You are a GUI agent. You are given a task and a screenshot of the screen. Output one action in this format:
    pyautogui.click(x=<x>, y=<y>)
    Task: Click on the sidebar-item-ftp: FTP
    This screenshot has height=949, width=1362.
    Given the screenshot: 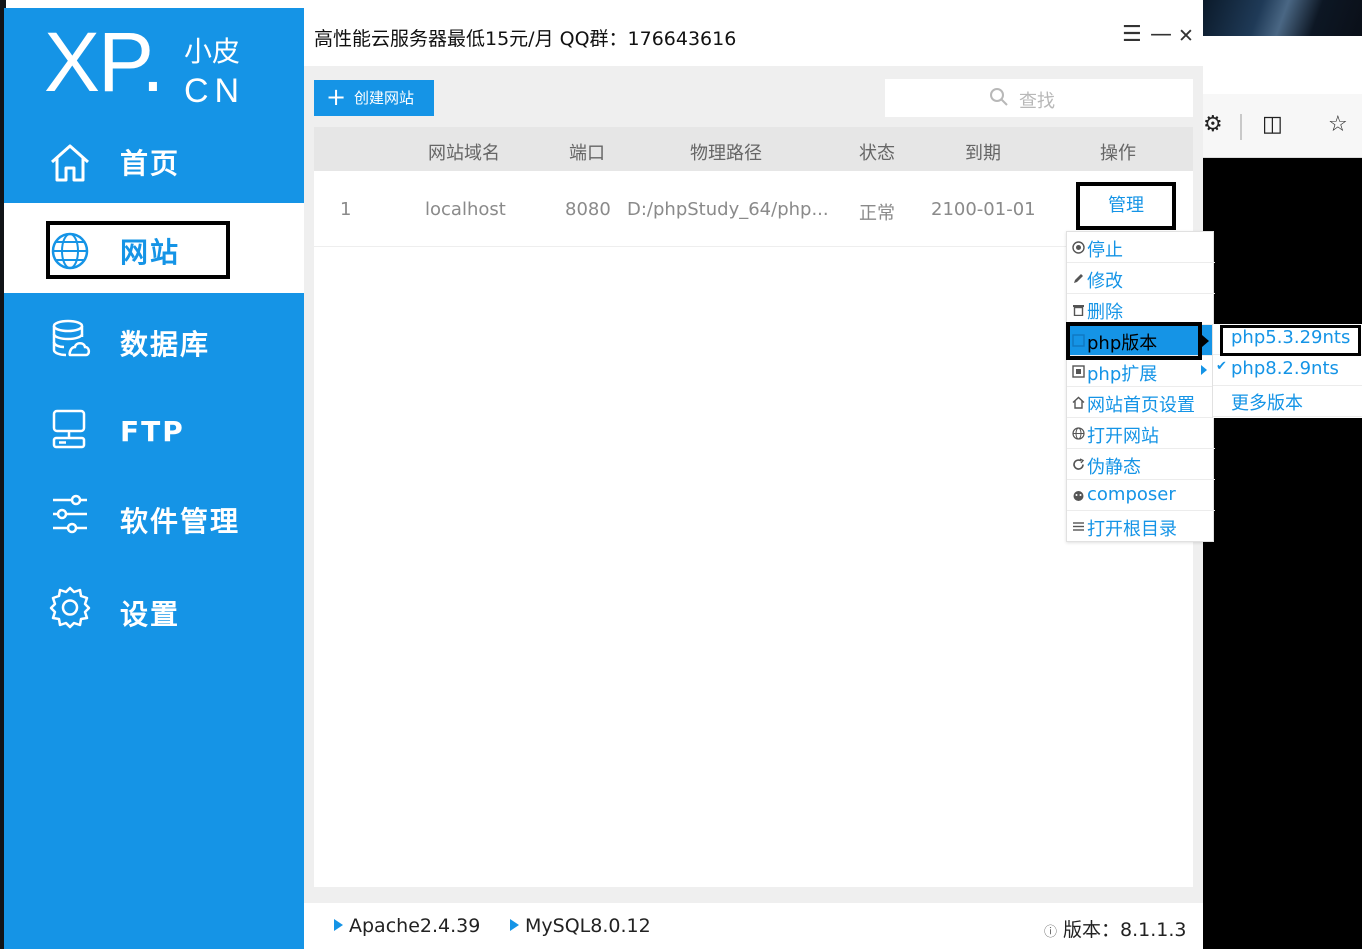 What is the action you would take?
    pyautogui.click(x=154, y=428)
    